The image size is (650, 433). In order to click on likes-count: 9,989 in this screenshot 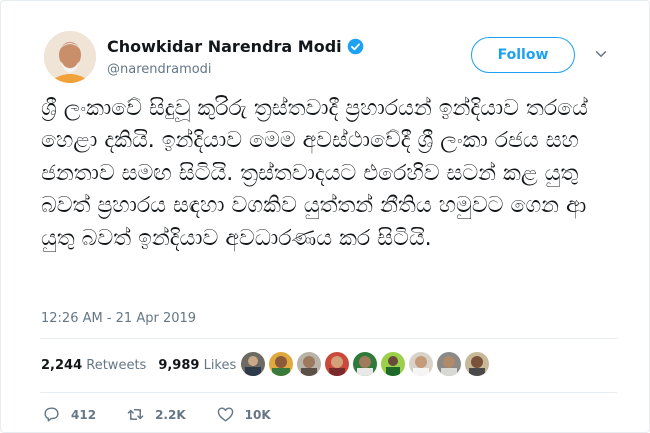, I will do `click(179, 365)`.